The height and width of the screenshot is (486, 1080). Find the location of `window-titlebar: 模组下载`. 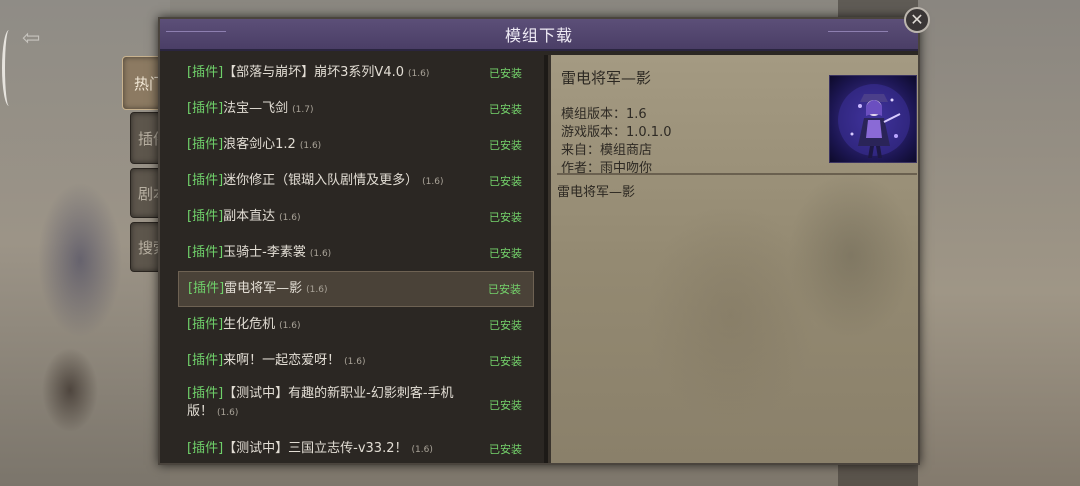

window-titlebar: 模组下载 is located at coordinates (539, 35).